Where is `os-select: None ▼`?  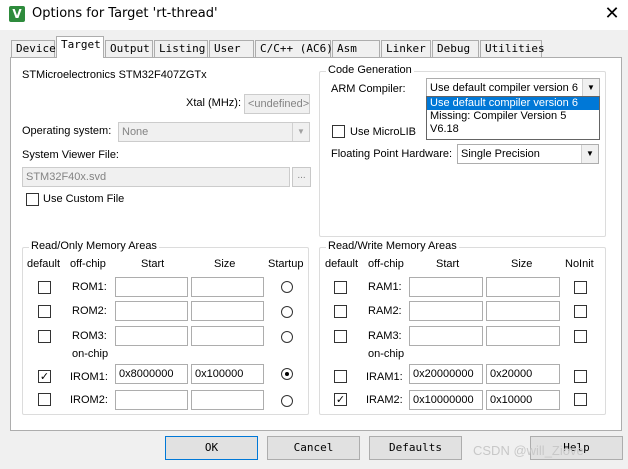
os-select: None ▼ is located at coordinates (214, 132).